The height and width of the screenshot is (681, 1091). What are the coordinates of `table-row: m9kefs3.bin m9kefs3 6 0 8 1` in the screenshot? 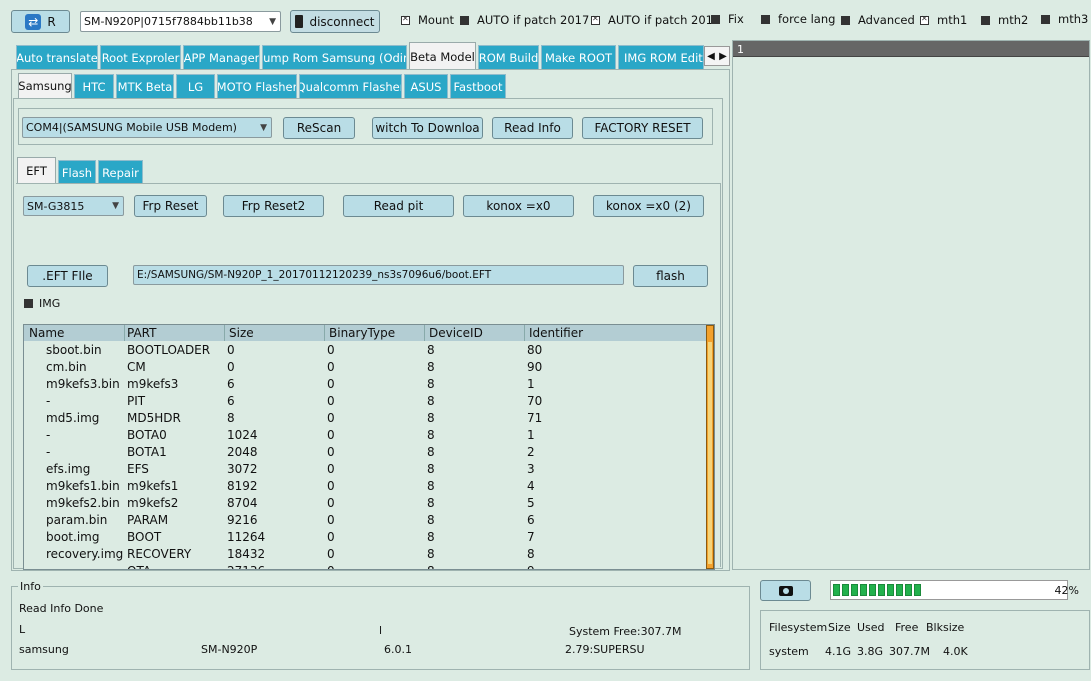 It's located at (365, 384).